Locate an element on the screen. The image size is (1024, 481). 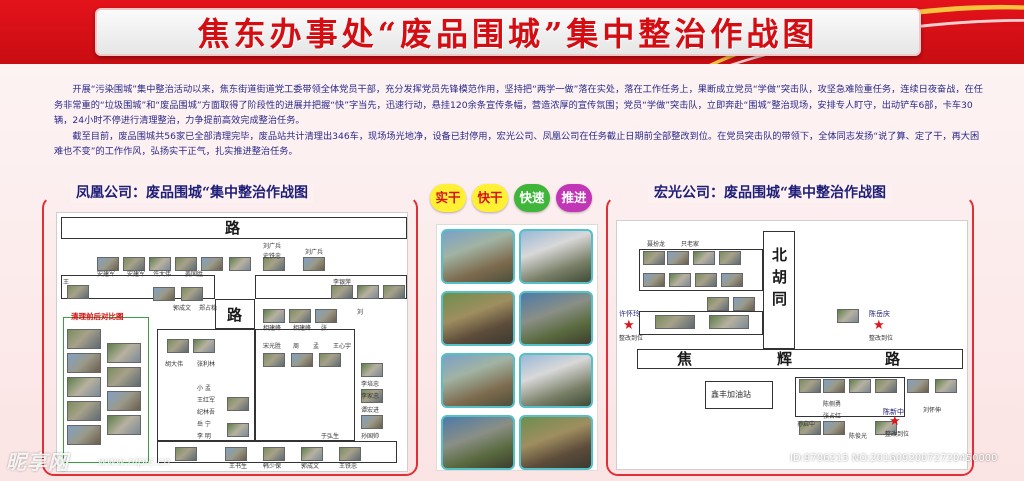
right-road-h-2: 辉 is located at coordinates (785, 359).